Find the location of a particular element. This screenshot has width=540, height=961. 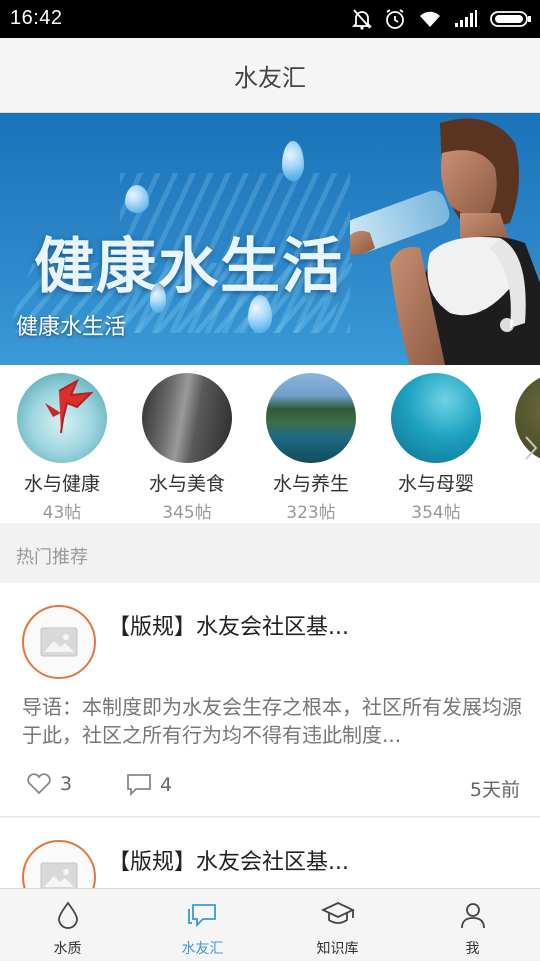

tab-me: 我 is located at coordinates (472, 925).